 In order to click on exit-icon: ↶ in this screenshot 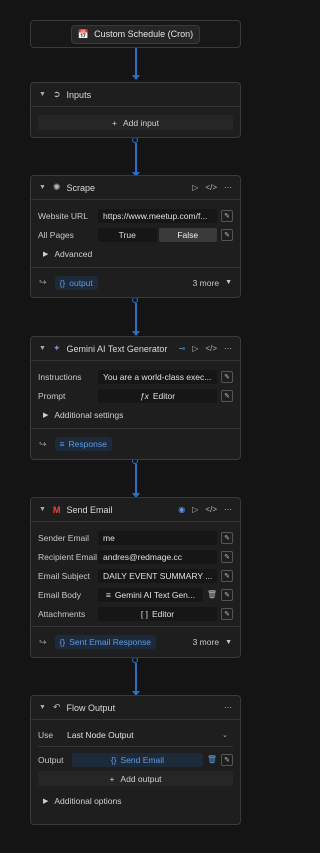, I will do `click(57, 707)`.